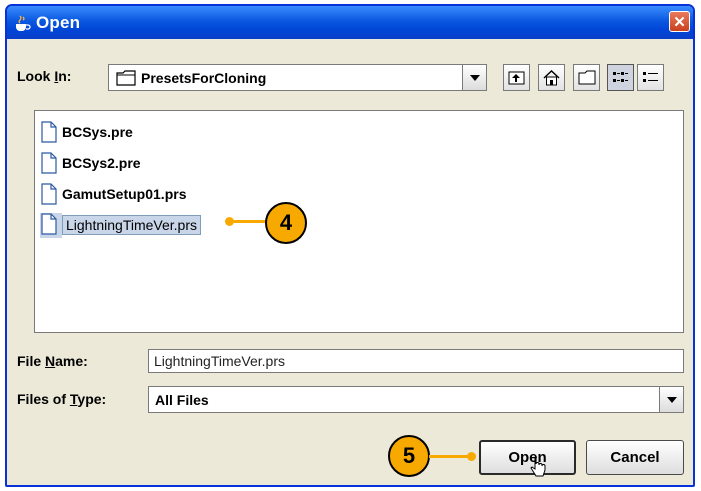 The image size is (701, 491). I want to click on callout-5-dot, so click(471, 456).